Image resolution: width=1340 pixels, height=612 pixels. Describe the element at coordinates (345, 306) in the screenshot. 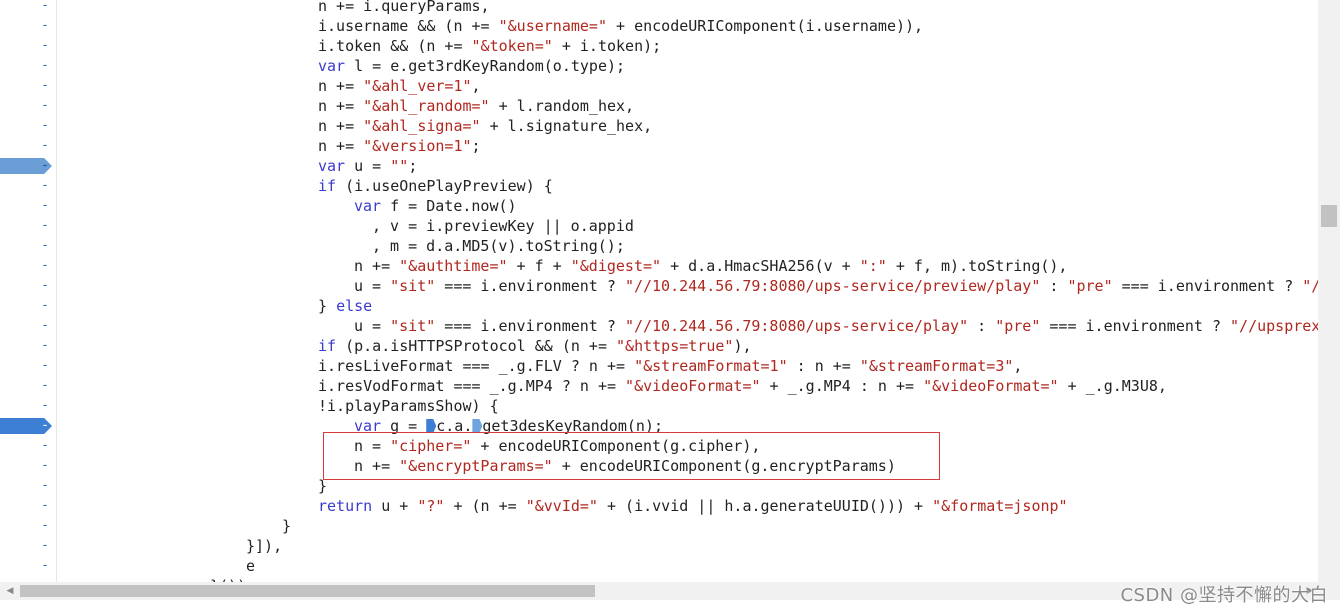

I see `code-line: } else` at that location.